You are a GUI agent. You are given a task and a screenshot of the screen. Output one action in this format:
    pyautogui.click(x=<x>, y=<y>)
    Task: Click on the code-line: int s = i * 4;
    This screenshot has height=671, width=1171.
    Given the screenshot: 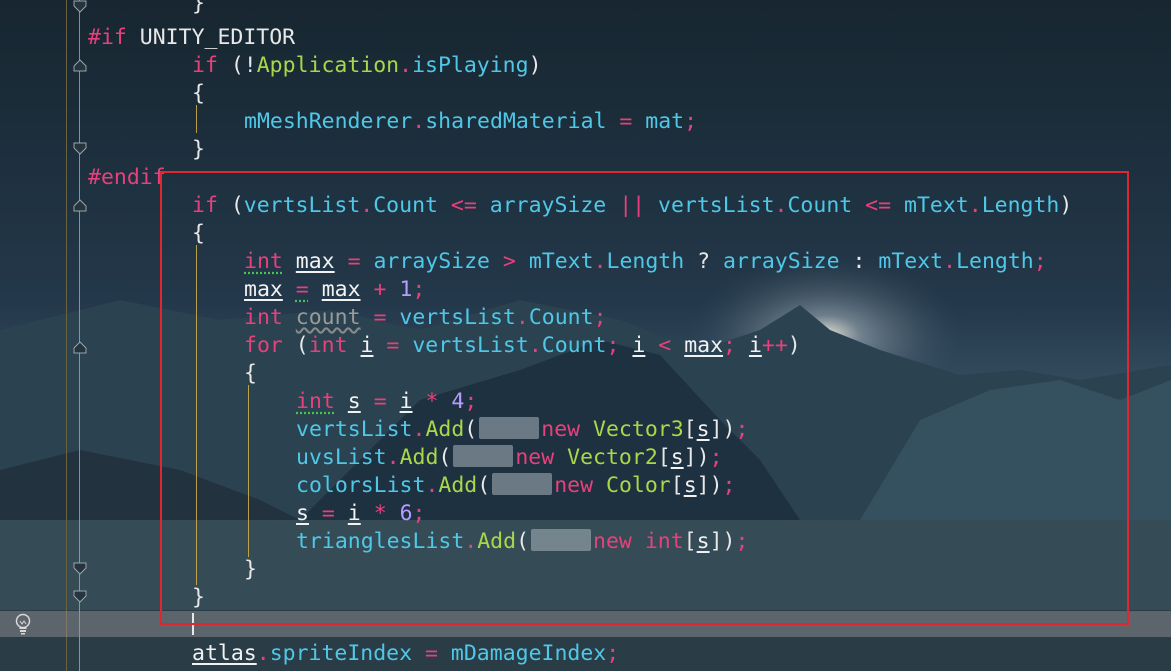 What is the action you would take?
    pyautogui.click(x=386, y=402)
    